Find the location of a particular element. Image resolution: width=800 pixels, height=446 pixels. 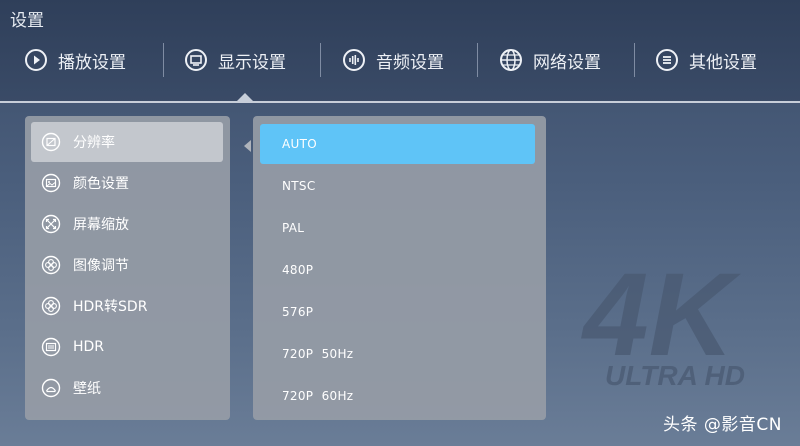

menu-label: 屏幕缩放 is located at coordinates (101, 225).